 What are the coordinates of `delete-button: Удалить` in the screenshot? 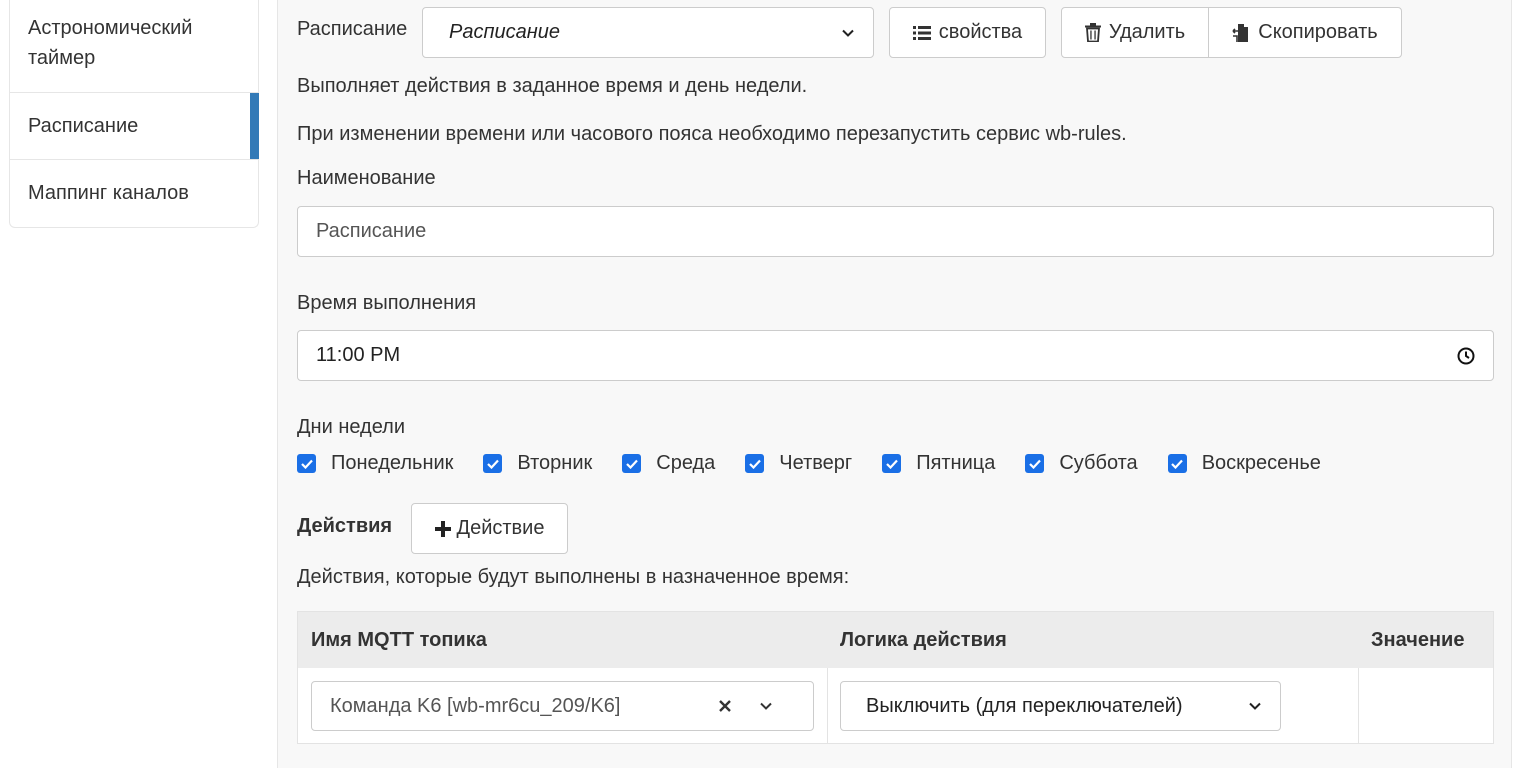 It's located at (1135, 32).